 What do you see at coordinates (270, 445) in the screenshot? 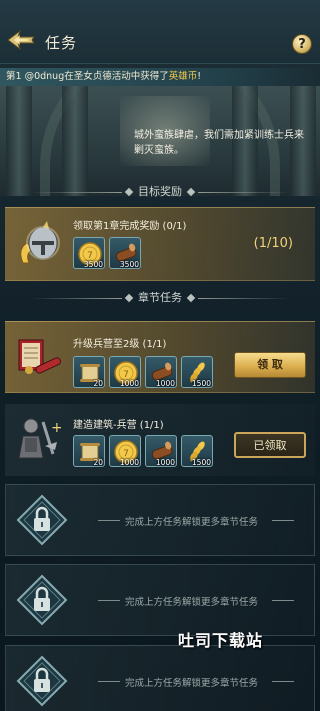
I see `claimed-button: 已领取` at bounding box center [270, 445].